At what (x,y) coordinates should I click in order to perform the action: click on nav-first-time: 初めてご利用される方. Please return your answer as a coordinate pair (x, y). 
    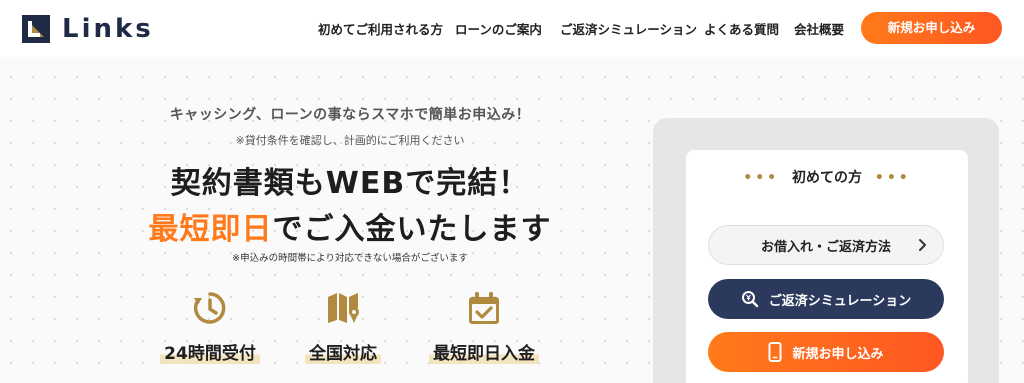
    Looking at the image, I should click on (380, 28).